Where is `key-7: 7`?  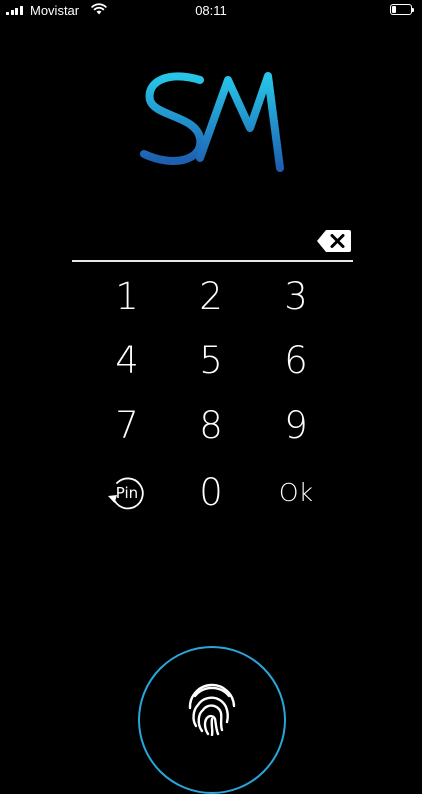 key-7: 7 is located at coordinates (127, 425).